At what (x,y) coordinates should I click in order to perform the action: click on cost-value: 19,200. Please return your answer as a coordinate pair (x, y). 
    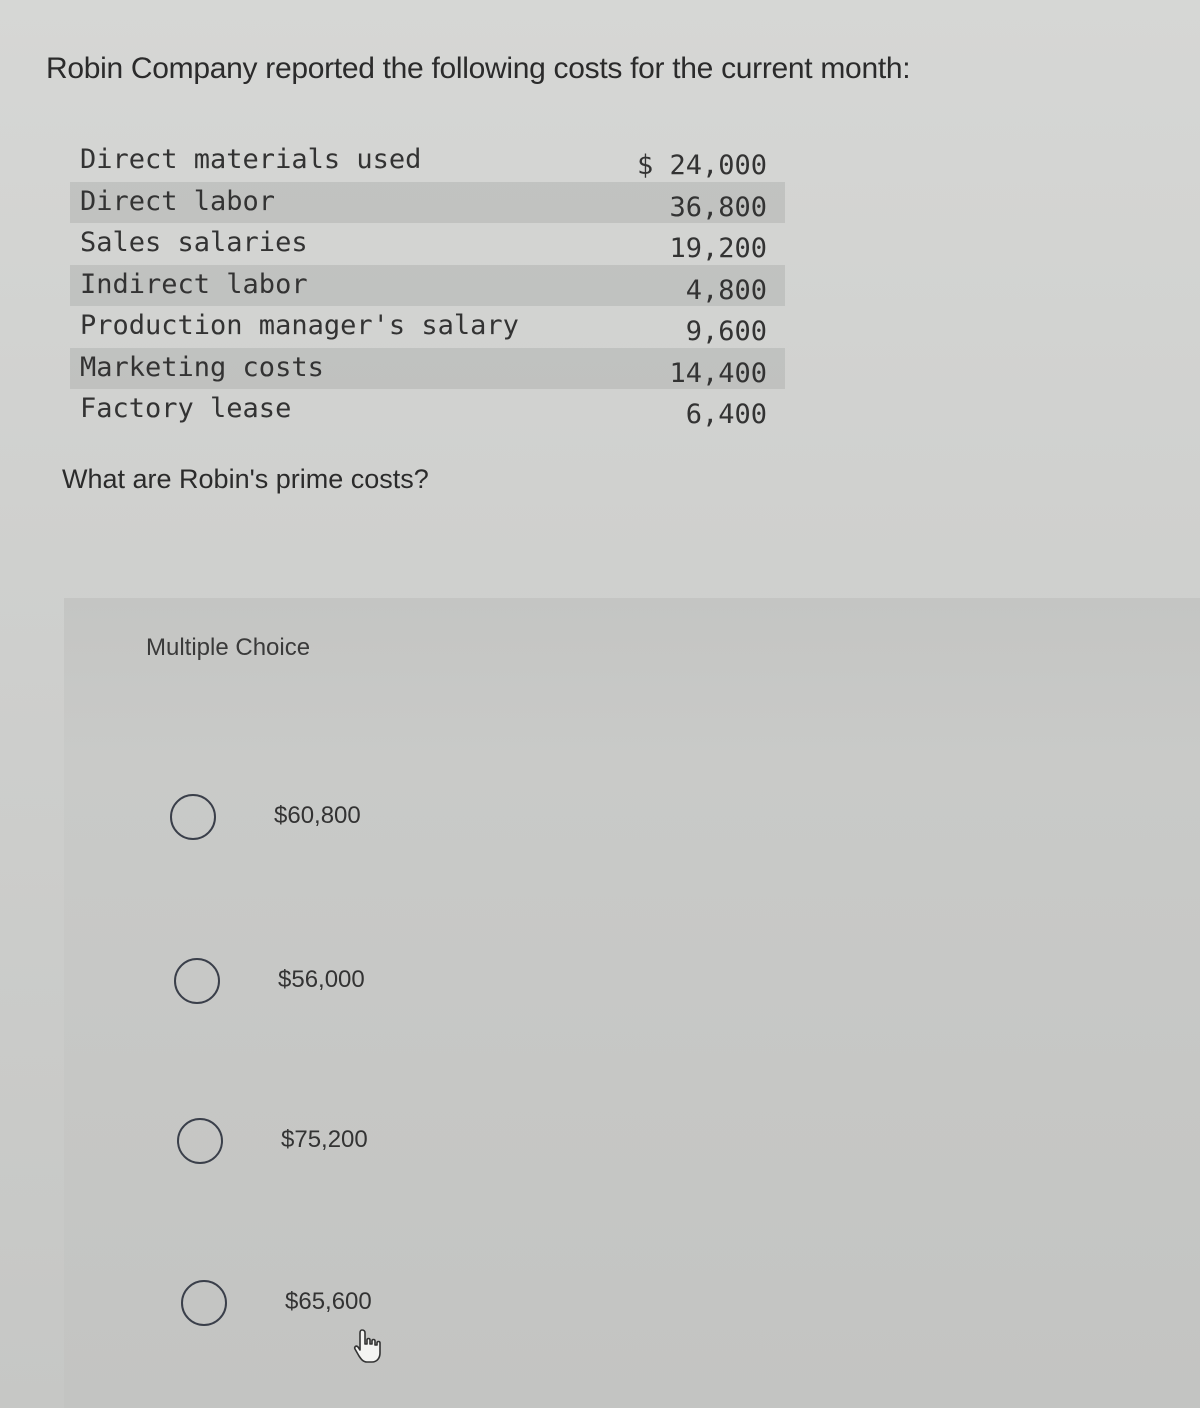
    Looking at the image, I should click on (718, 248).